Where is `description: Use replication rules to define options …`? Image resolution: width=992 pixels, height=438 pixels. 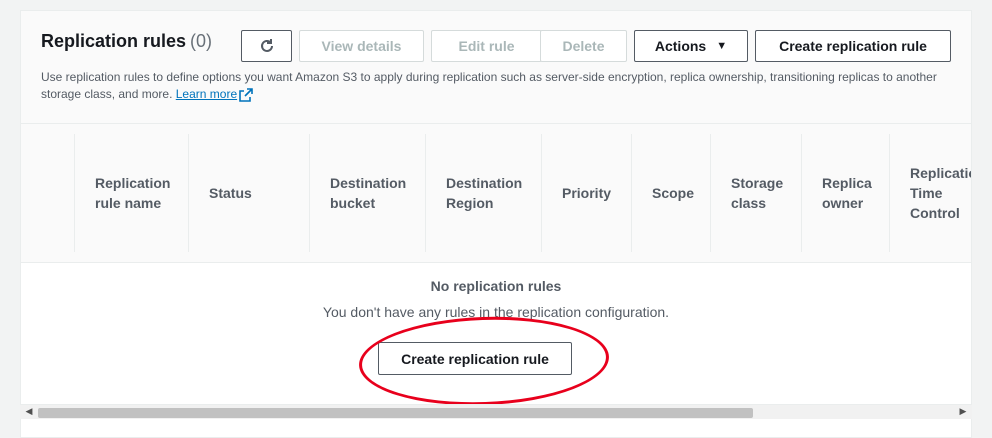
description: Use replication rules to define options … is located at coordinates (496, 86).